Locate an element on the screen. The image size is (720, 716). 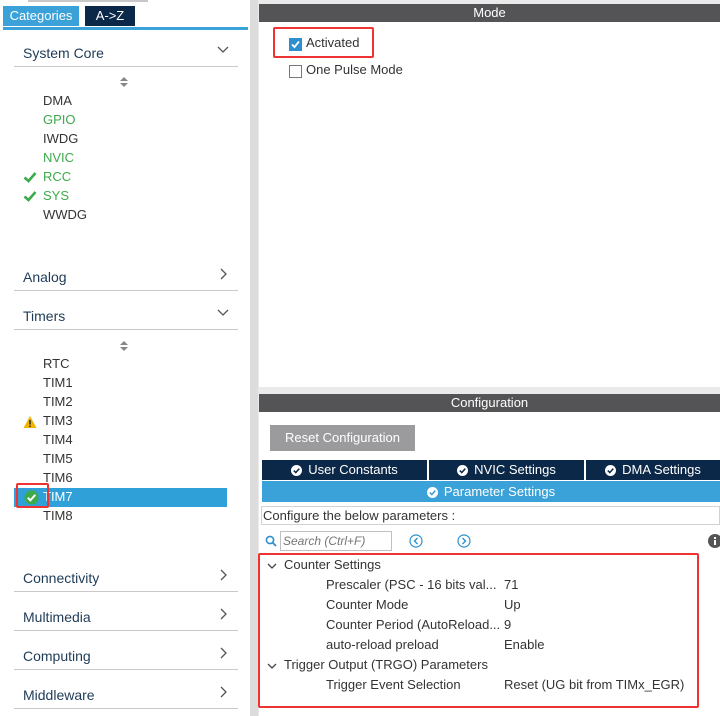
tab-label: User Constants is located at coordinates (353, 469).